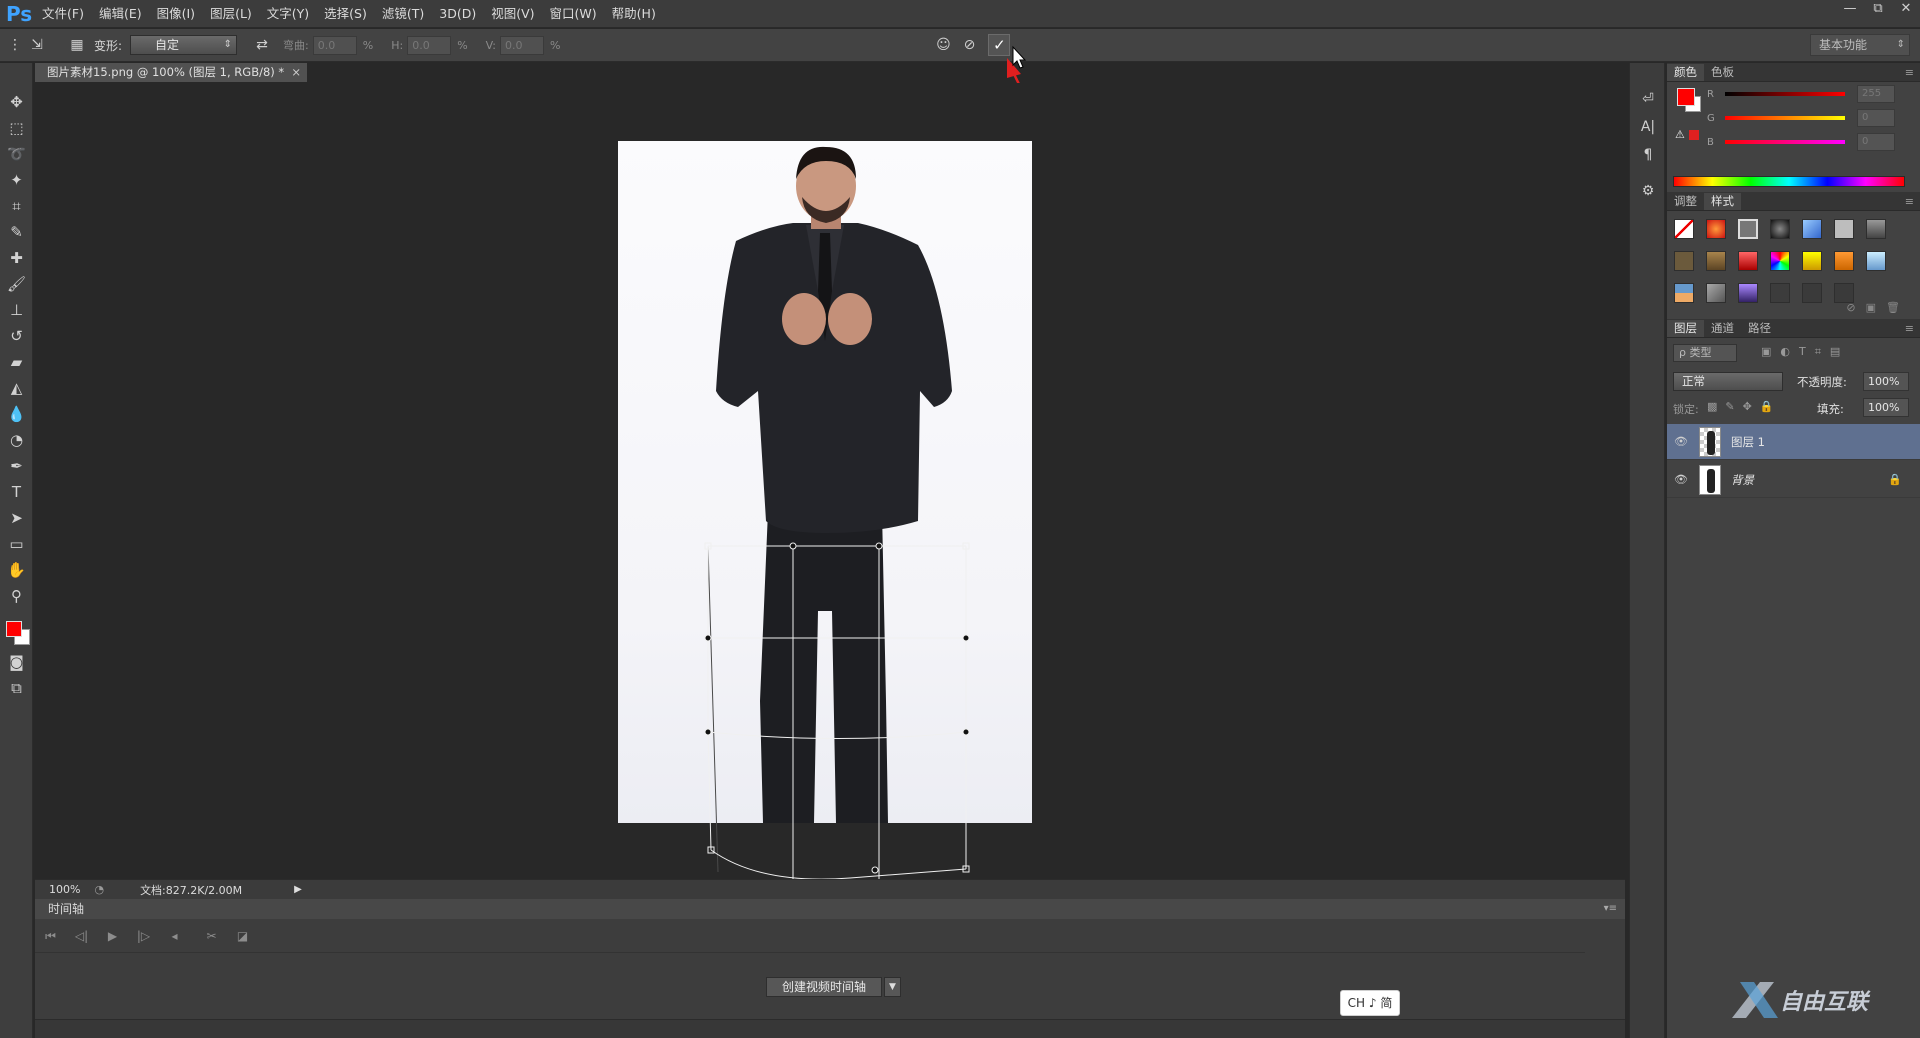 The width and height of the screenshot is (1920, 1038). What do you see at coordinates (16, 596) in the screenshot?
I see `zoom-tool-icon: ⚲` at bounding box center [16, 596].